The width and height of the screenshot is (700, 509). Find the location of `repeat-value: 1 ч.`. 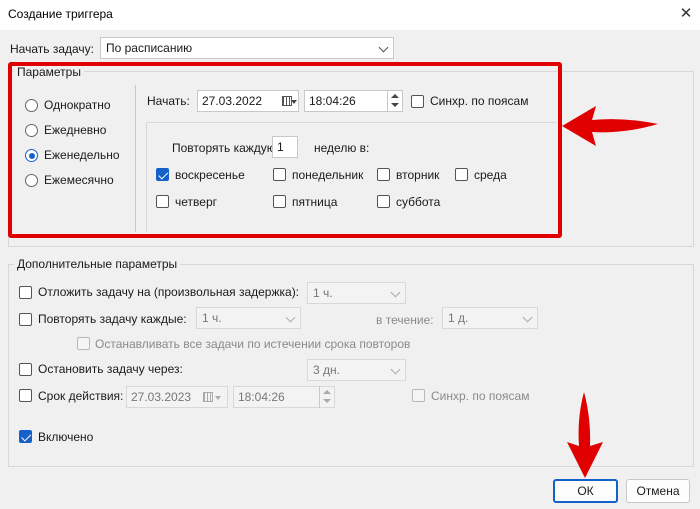

repeat-value: 1 ч. is located at coordinates (212, 318).